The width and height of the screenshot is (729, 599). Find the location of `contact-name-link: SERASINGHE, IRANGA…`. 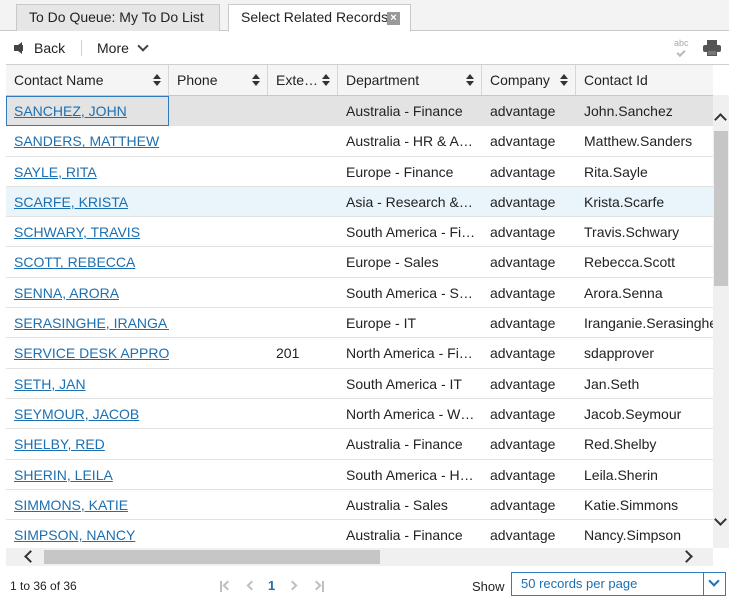

contact-name-link: SERASINGHE, IRANGA… is located at coordinates (91, 323).